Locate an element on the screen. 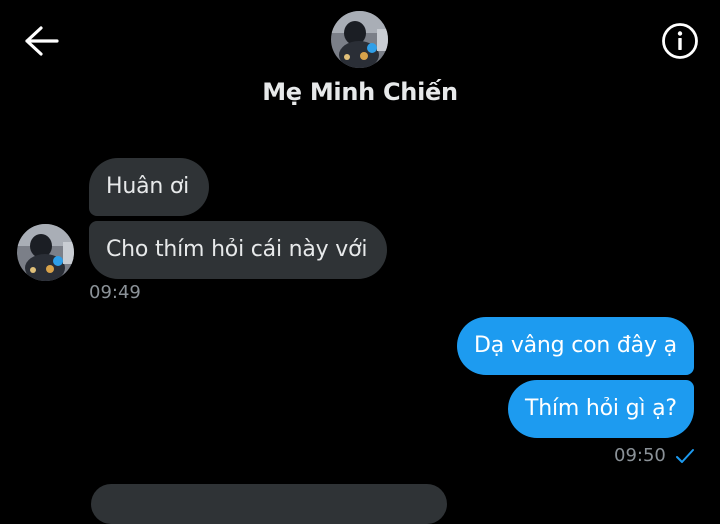  incoming-message-bubble: Huân ơi is located at coordinates (149, 187).